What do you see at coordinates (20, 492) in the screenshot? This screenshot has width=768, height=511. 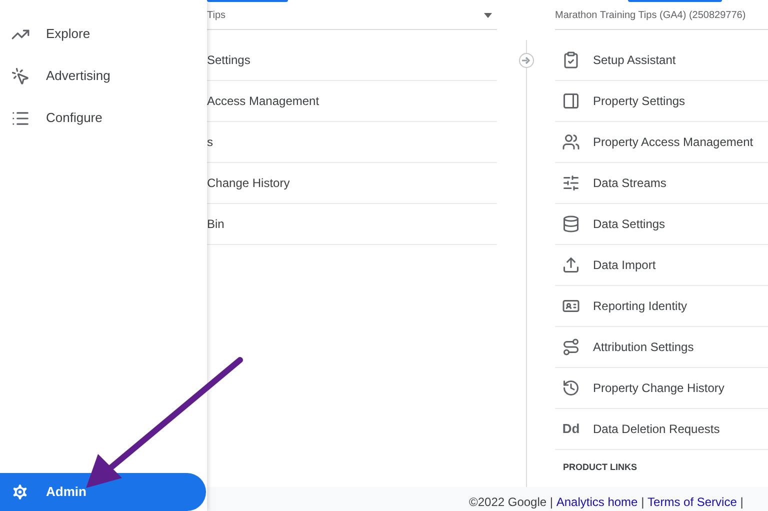 I see `settings-icon` at bounding box center [20, 492].